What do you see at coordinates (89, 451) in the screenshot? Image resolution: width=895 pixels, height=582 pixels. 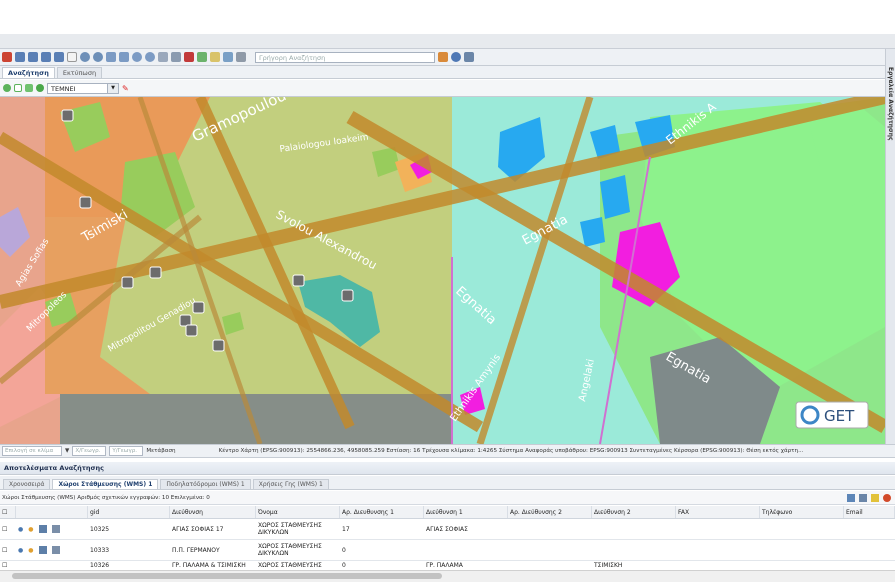 I see `x-coordinate-input: Χ/Γεωγρ.` at bounding box center [89, 451].